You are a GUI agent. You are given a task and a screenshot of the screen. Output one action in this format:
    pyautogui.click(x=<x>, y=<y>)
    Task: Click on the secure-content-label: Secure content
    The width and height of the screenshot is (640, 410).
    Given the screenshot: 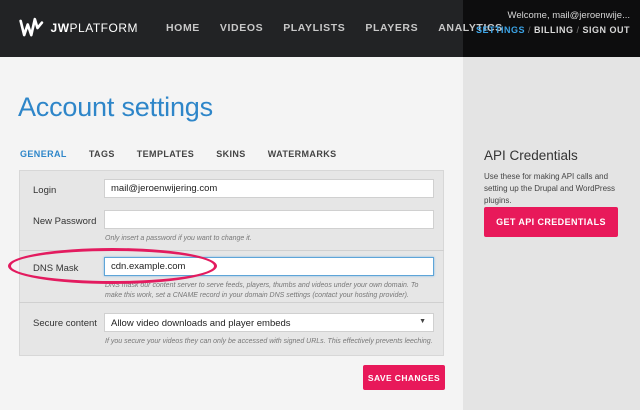 What is the action you would take?
    pyautogui.click(x=65, y=323)
    